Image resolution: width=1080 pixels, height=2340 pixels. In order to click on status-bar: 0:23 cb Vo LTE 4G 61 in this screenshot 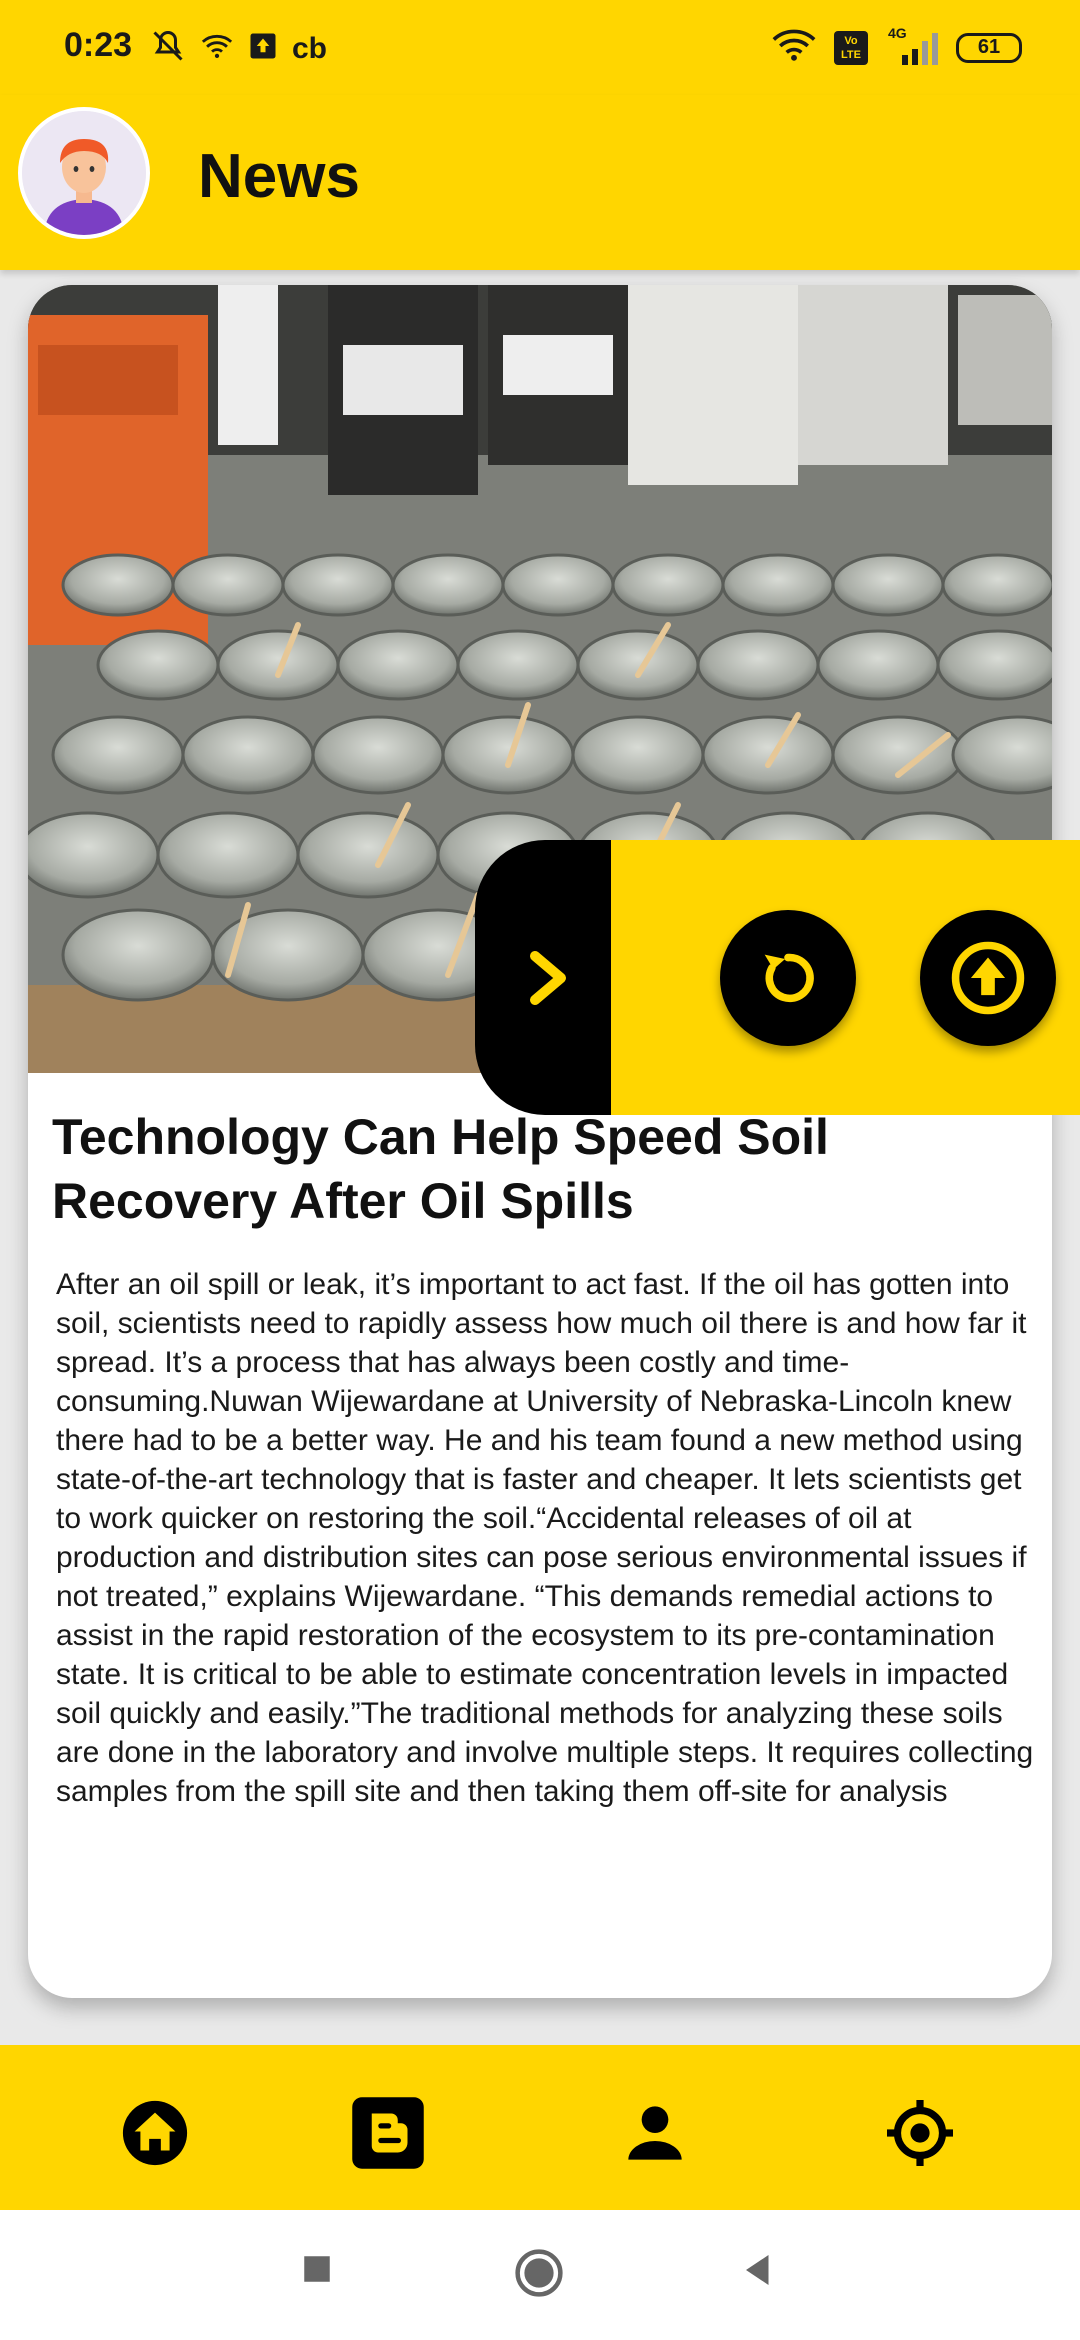, I will do `click(540, 47)`.